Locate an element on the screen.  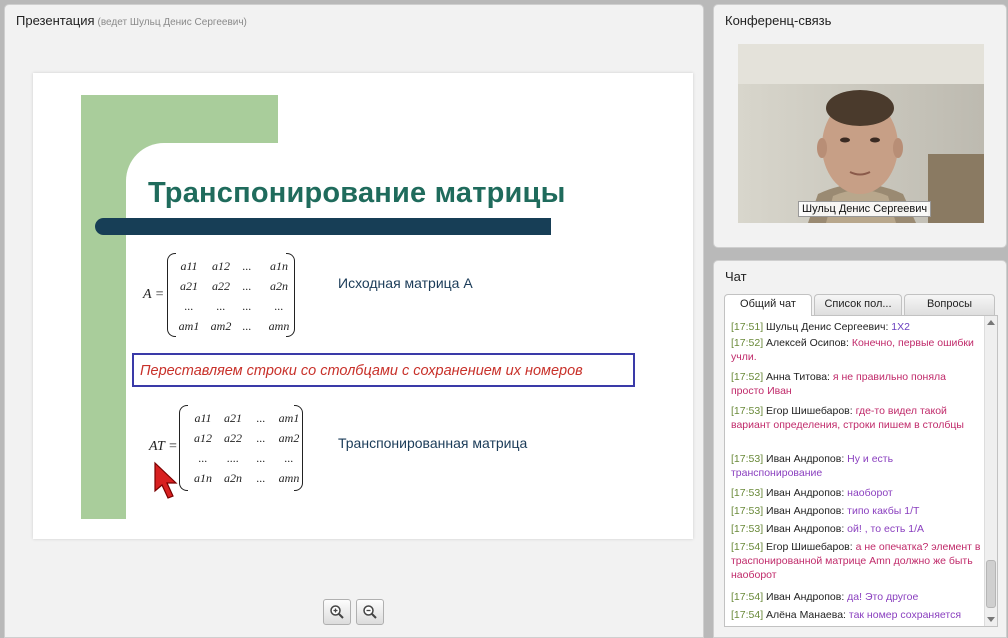
matrix-cell: a1n is located at coordinates (279, 266).